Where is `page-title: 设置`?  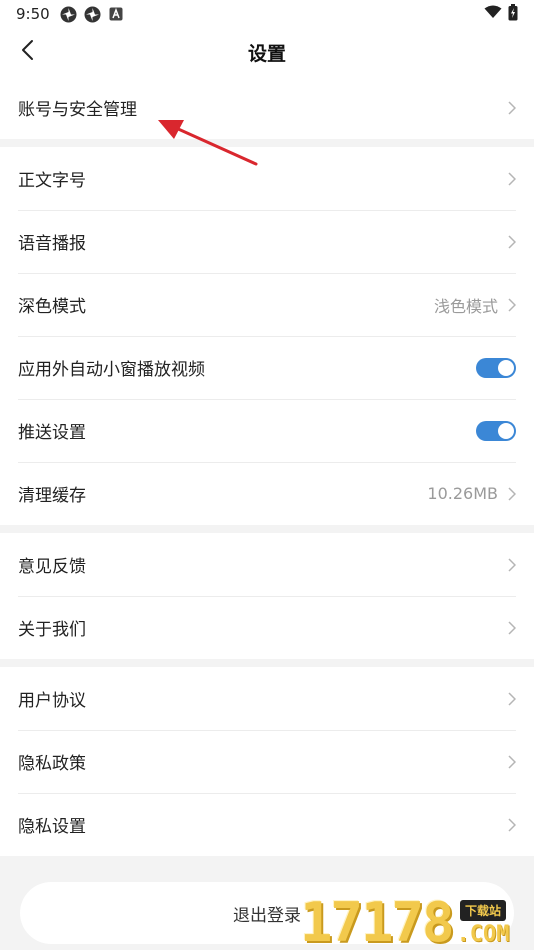 page-title: 设置 is located at coordinates (266, 53).